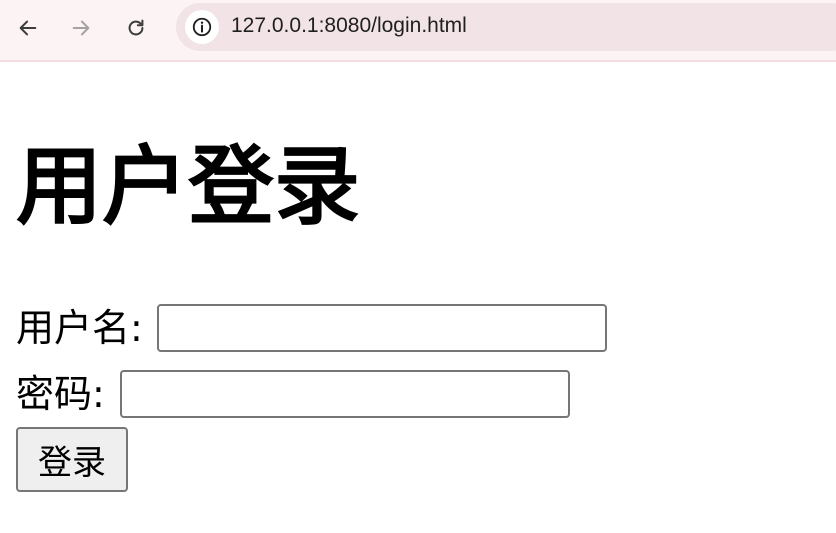 The width and height of the screenshot is (836, 533). I want to click on reload-button, so click(136, 28).